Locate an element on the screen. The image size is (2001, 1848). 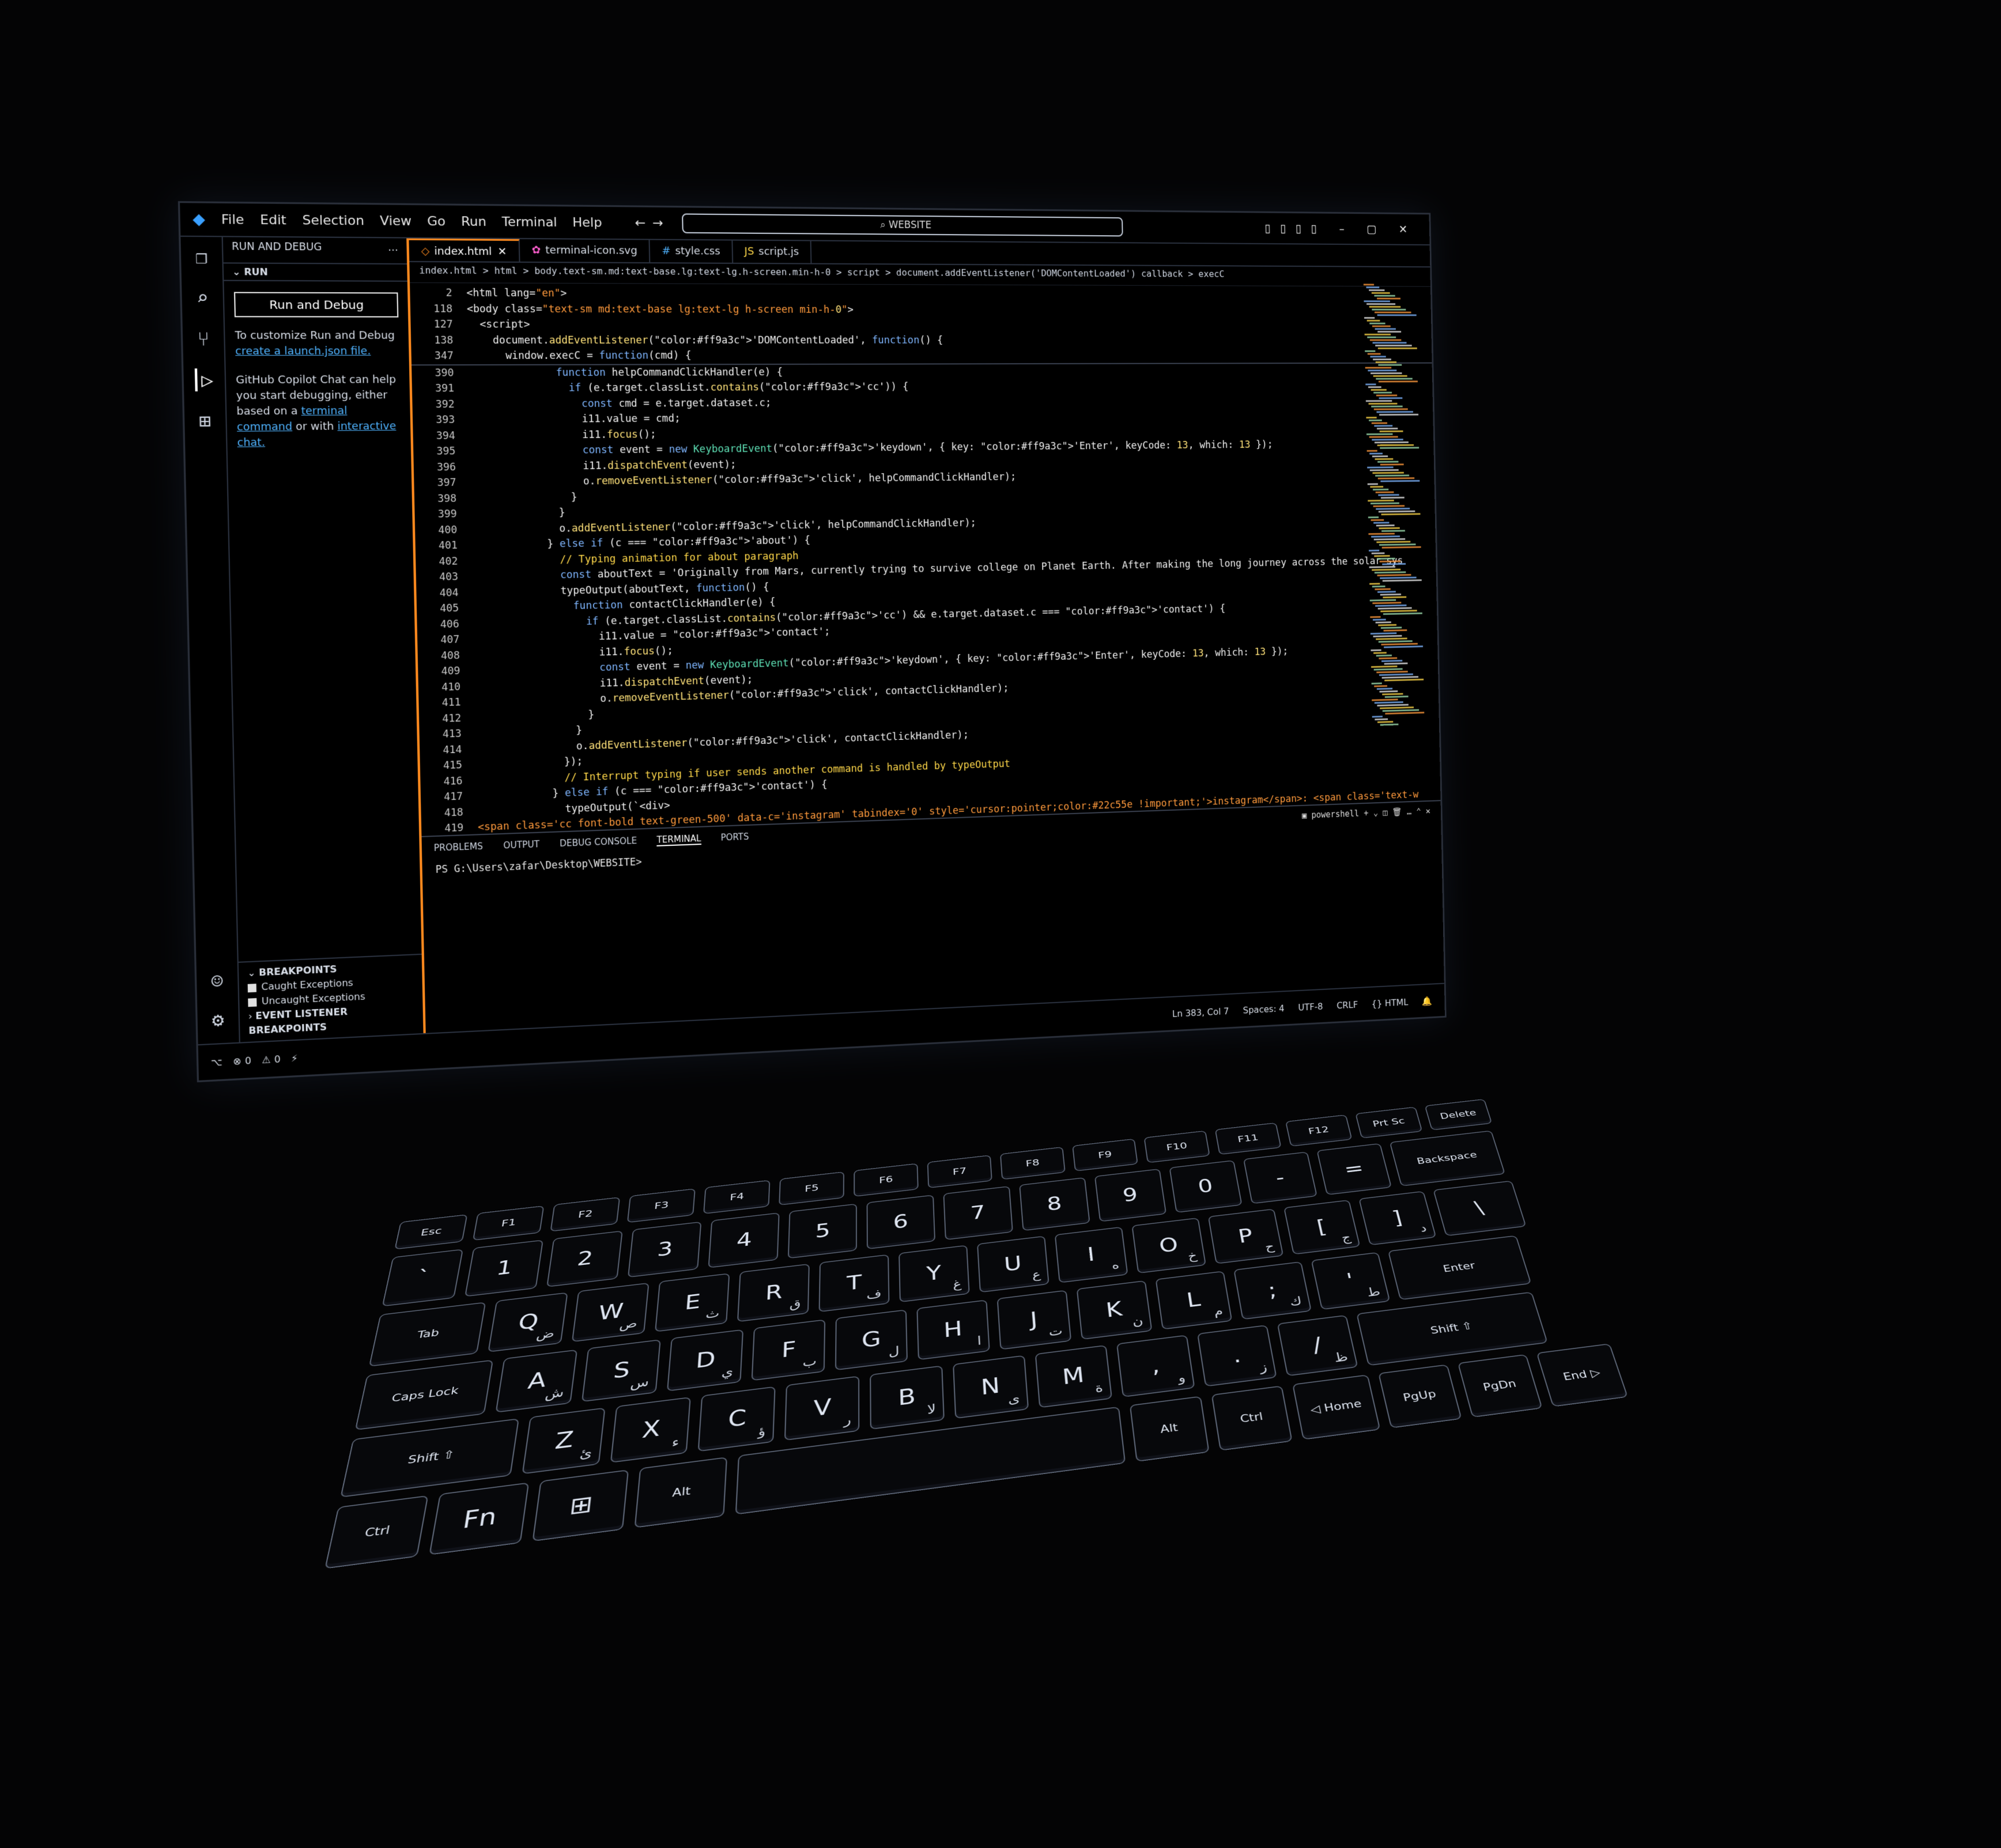
keyboard-key: ⊞ is located at coordinates (580, 1505).